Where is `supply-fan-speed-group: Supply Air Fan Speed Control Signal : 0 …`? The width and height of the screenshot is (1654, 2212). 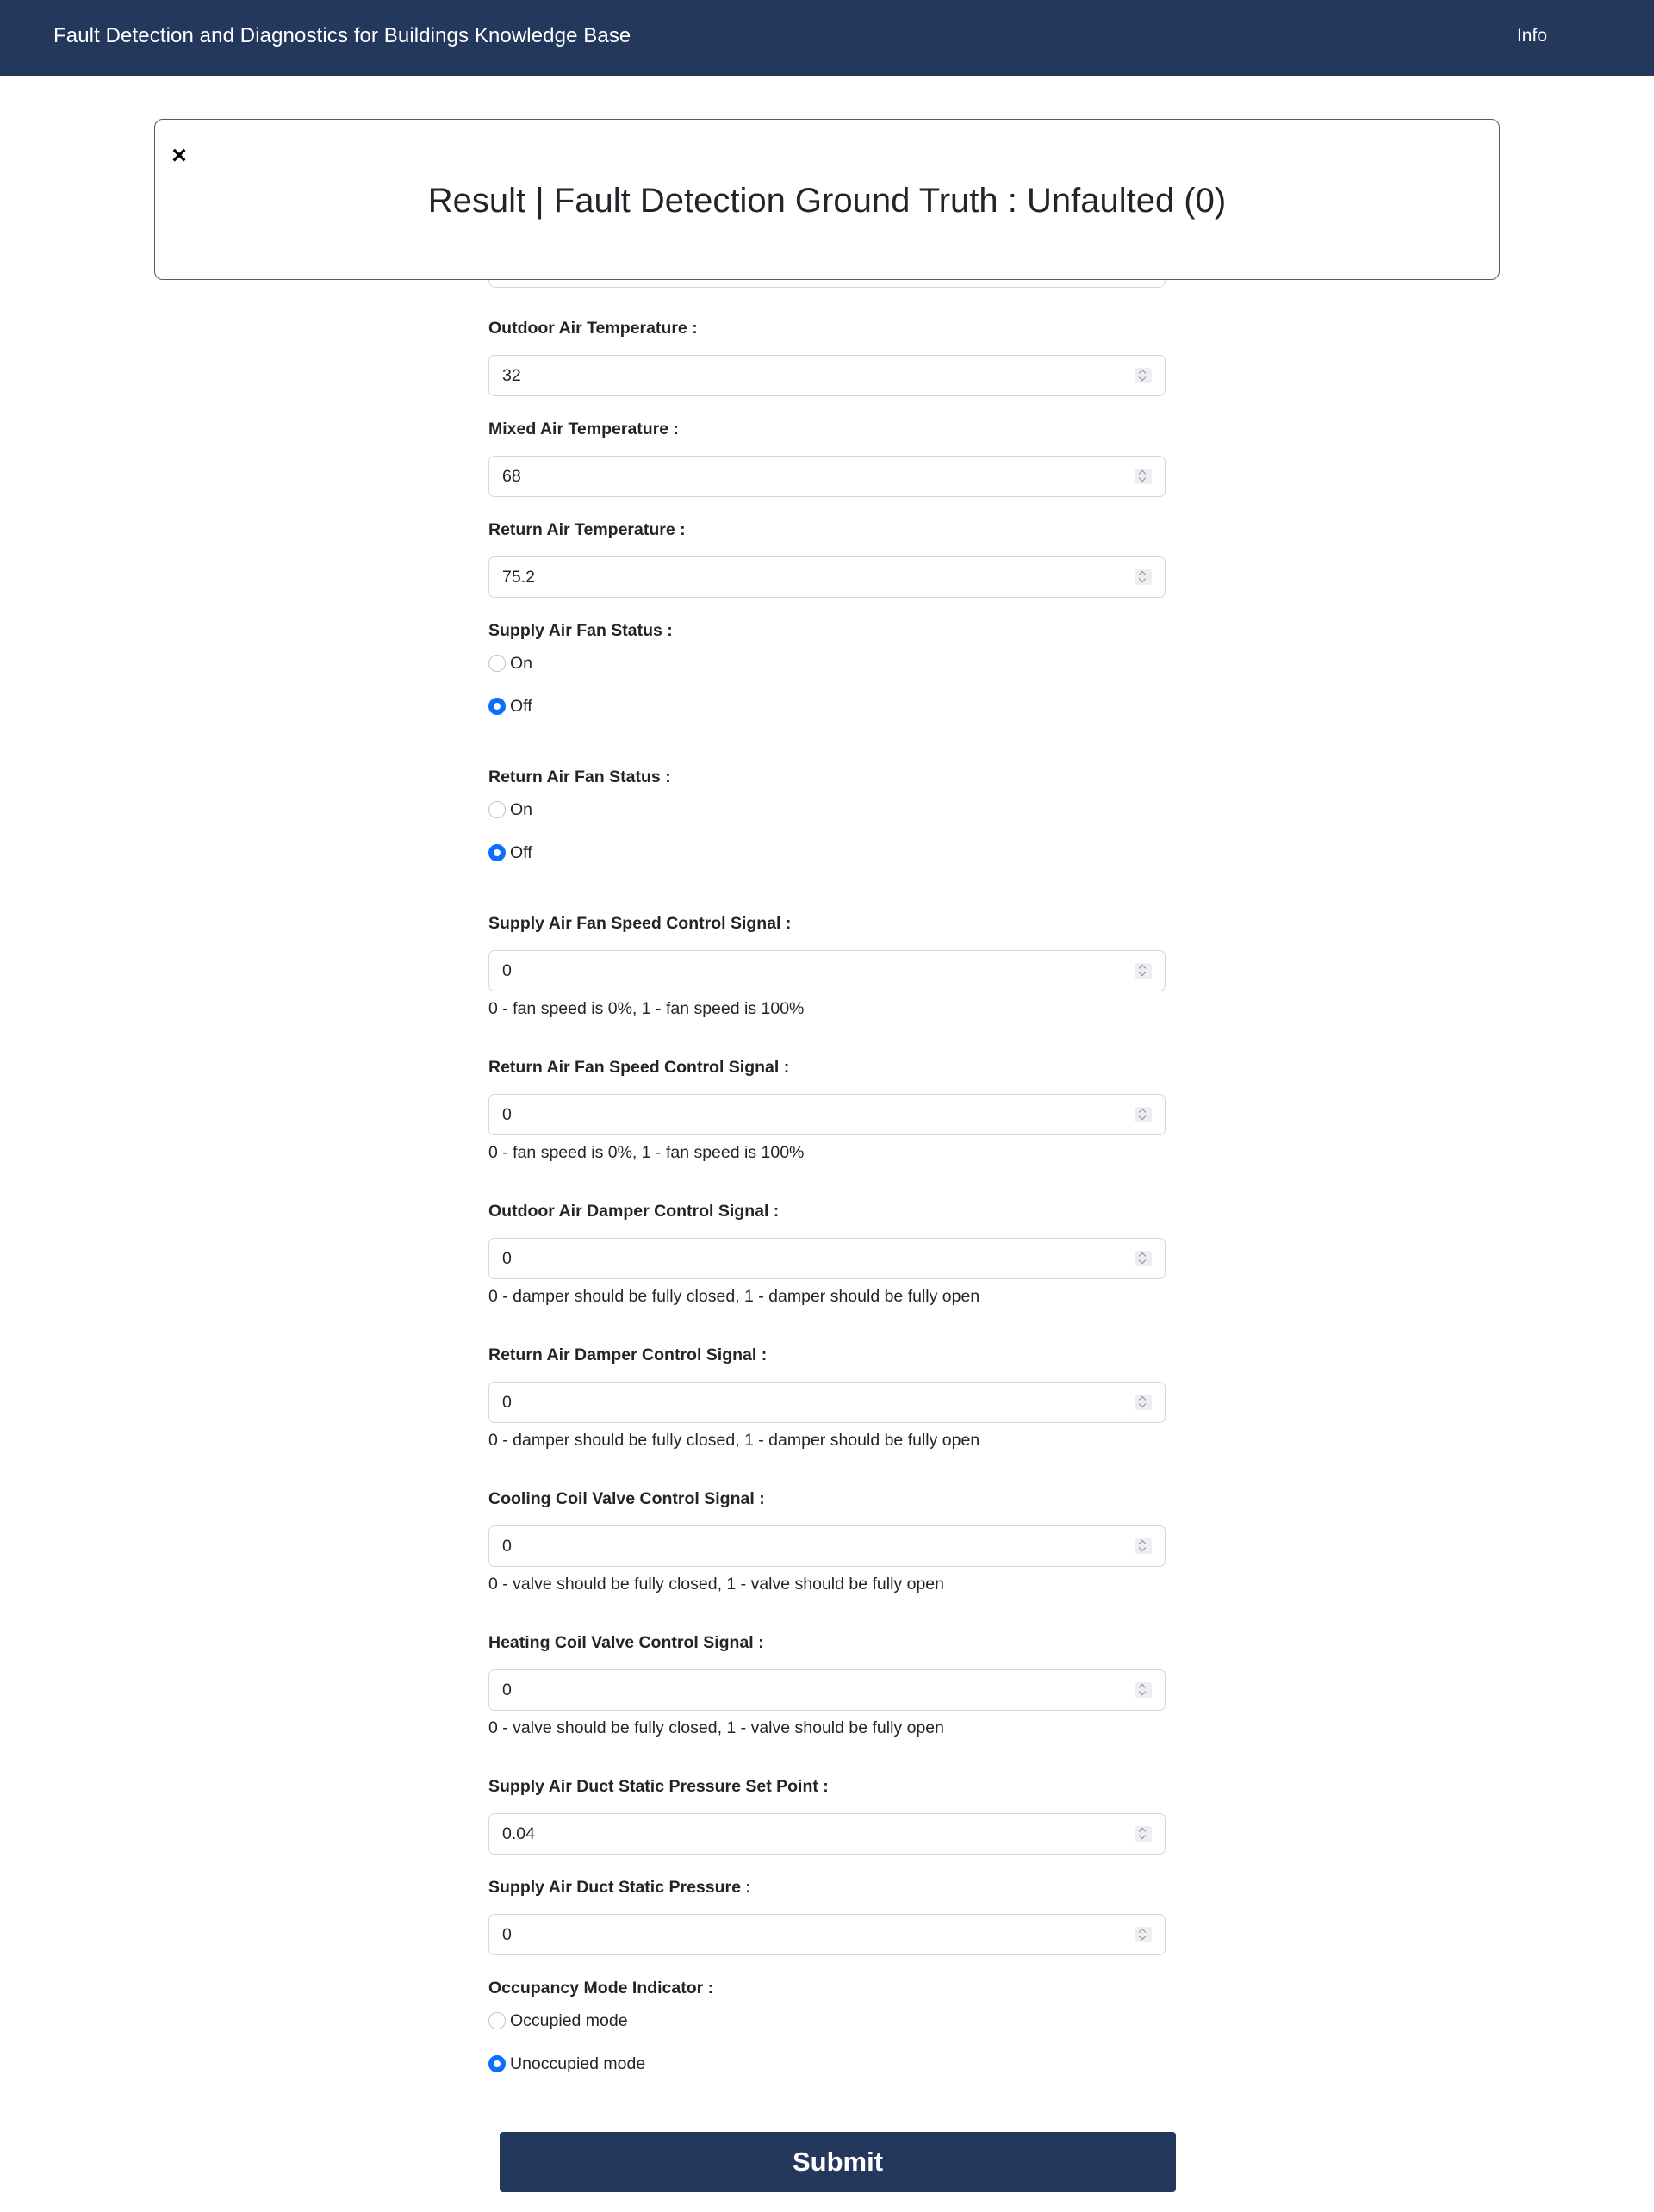
supply-fan-speed-group: Supply Air Fan Speed Control Signal : 0 … is located at coordinates (827, 965).